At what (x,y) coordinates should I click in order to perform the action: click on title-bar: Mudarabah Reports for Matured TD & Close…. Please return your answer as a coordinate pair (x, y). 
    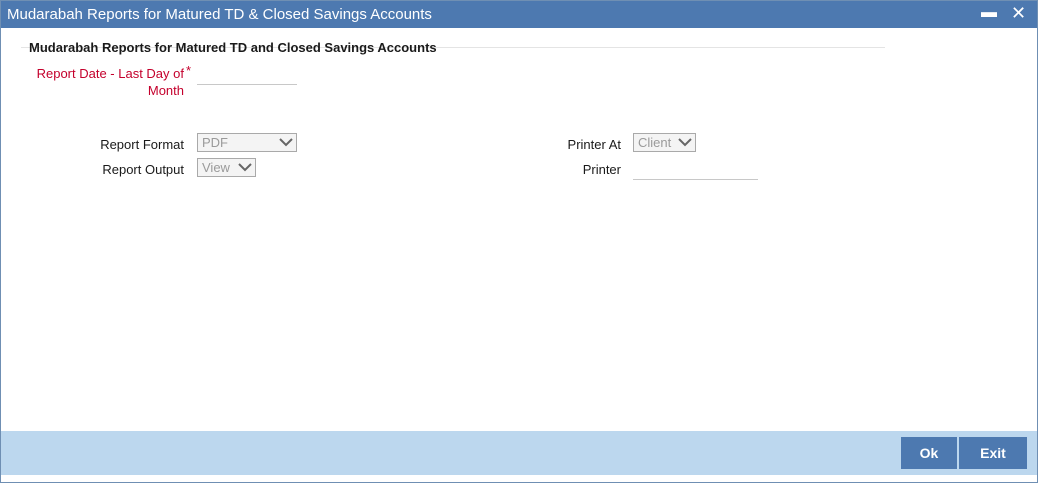
    Looking at the image, I should click on (519, 14).